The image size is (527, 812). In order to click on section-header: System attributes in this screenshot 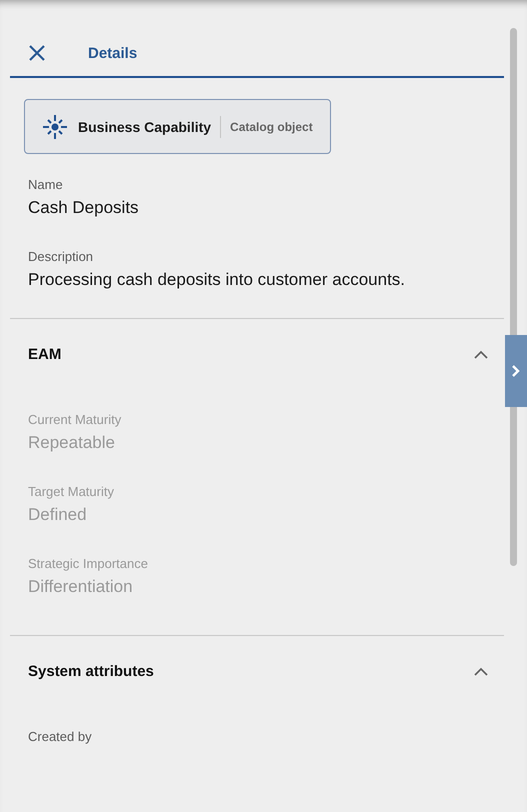, I will do `click(257, 671)`.